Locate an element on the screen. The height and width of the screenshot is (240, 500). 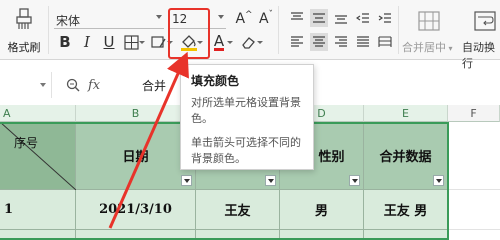
cell-b3 is located at coordinates (136, 235).